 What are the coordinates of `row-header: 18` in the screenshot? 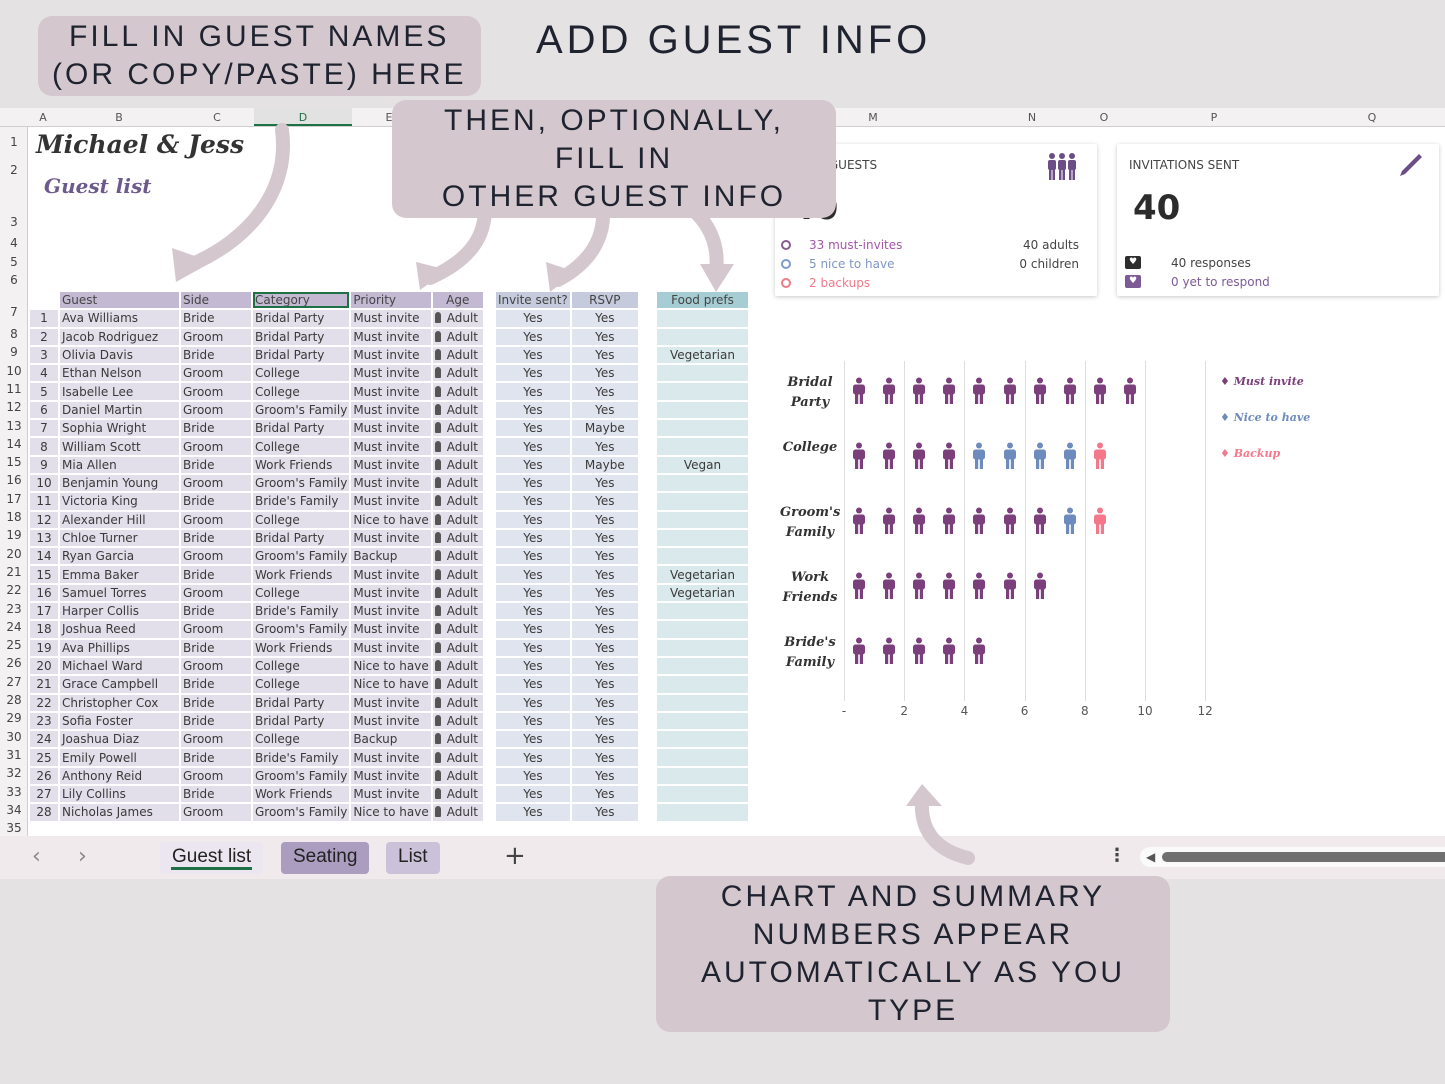 It's located at (14, 517).